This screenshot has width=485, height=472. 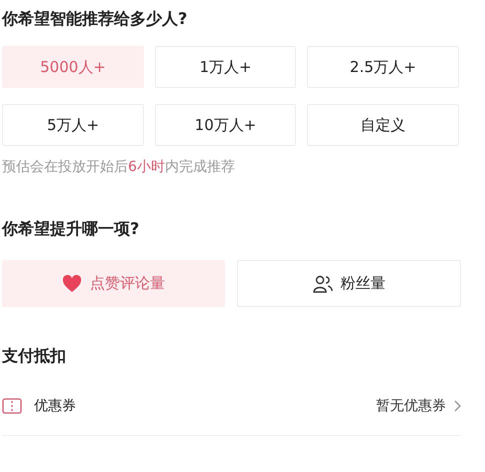 What do you see at coordinates (457, 406) in the screenshot?
I see `chevron-icon` at bounding box center [457, 406].